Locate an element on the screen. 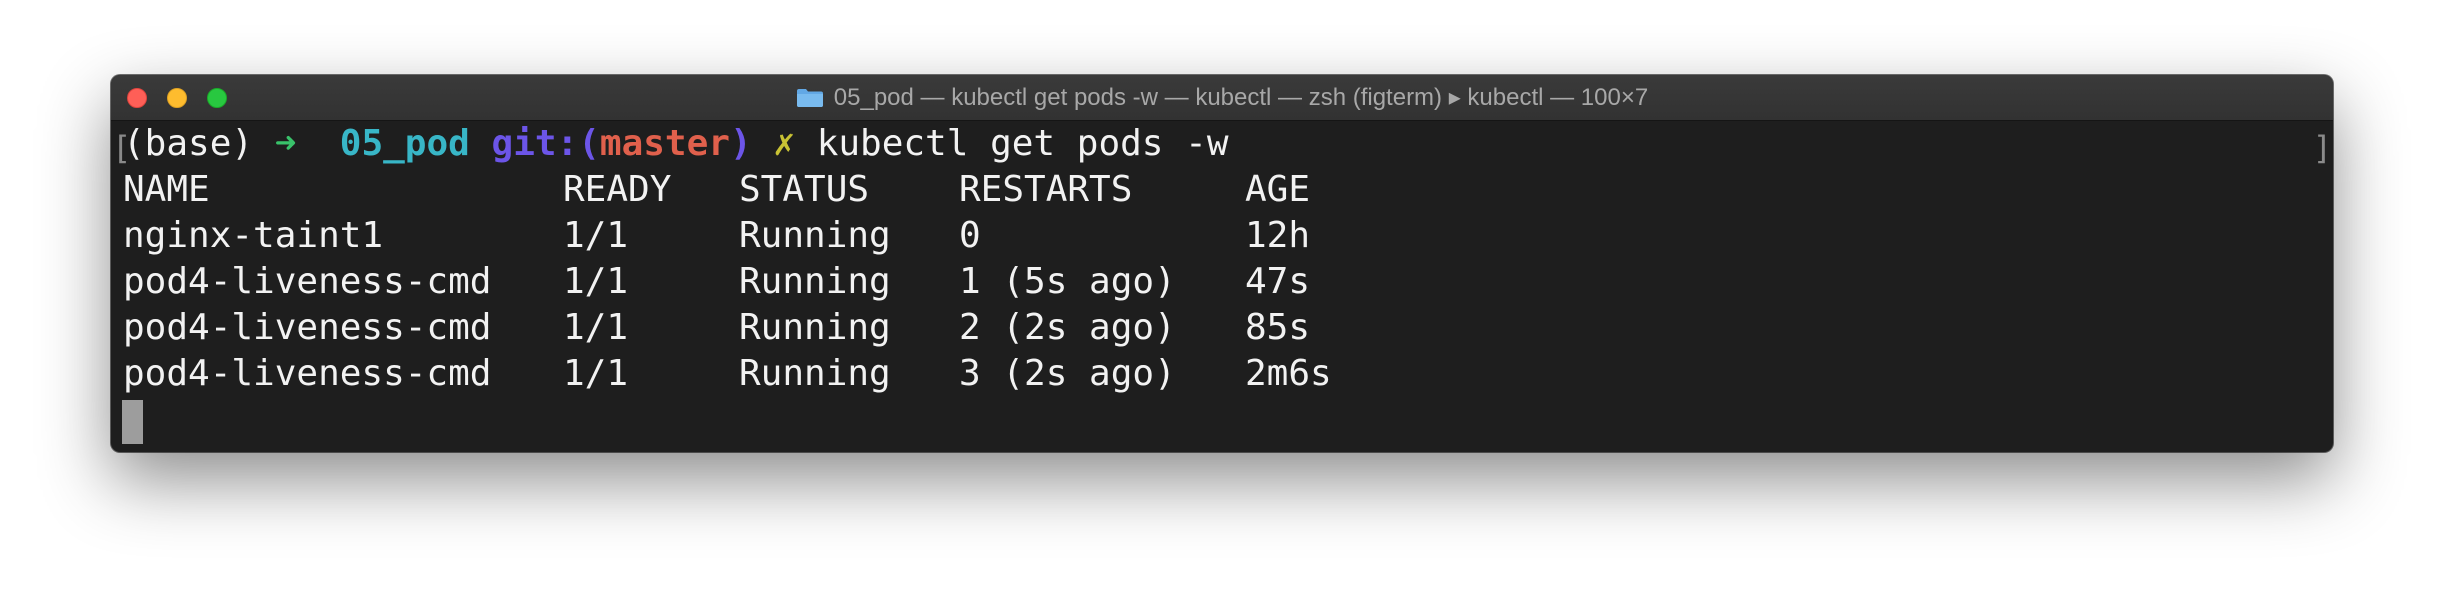 This screenshot has height=600, width=2444. terminal-cursor is located at coordinates (132, 422).